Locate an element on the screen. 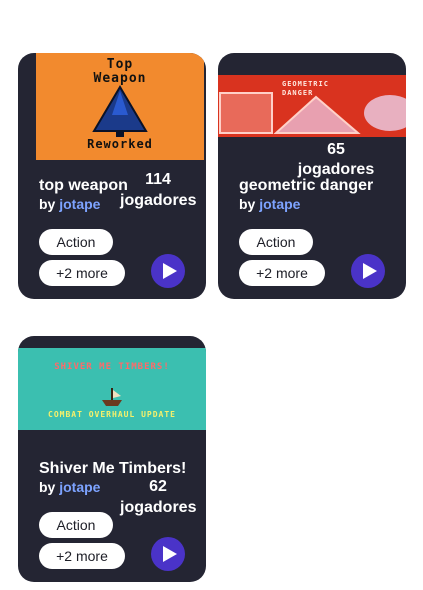  player-count-number: 114 is located at coordinates (158, 179).